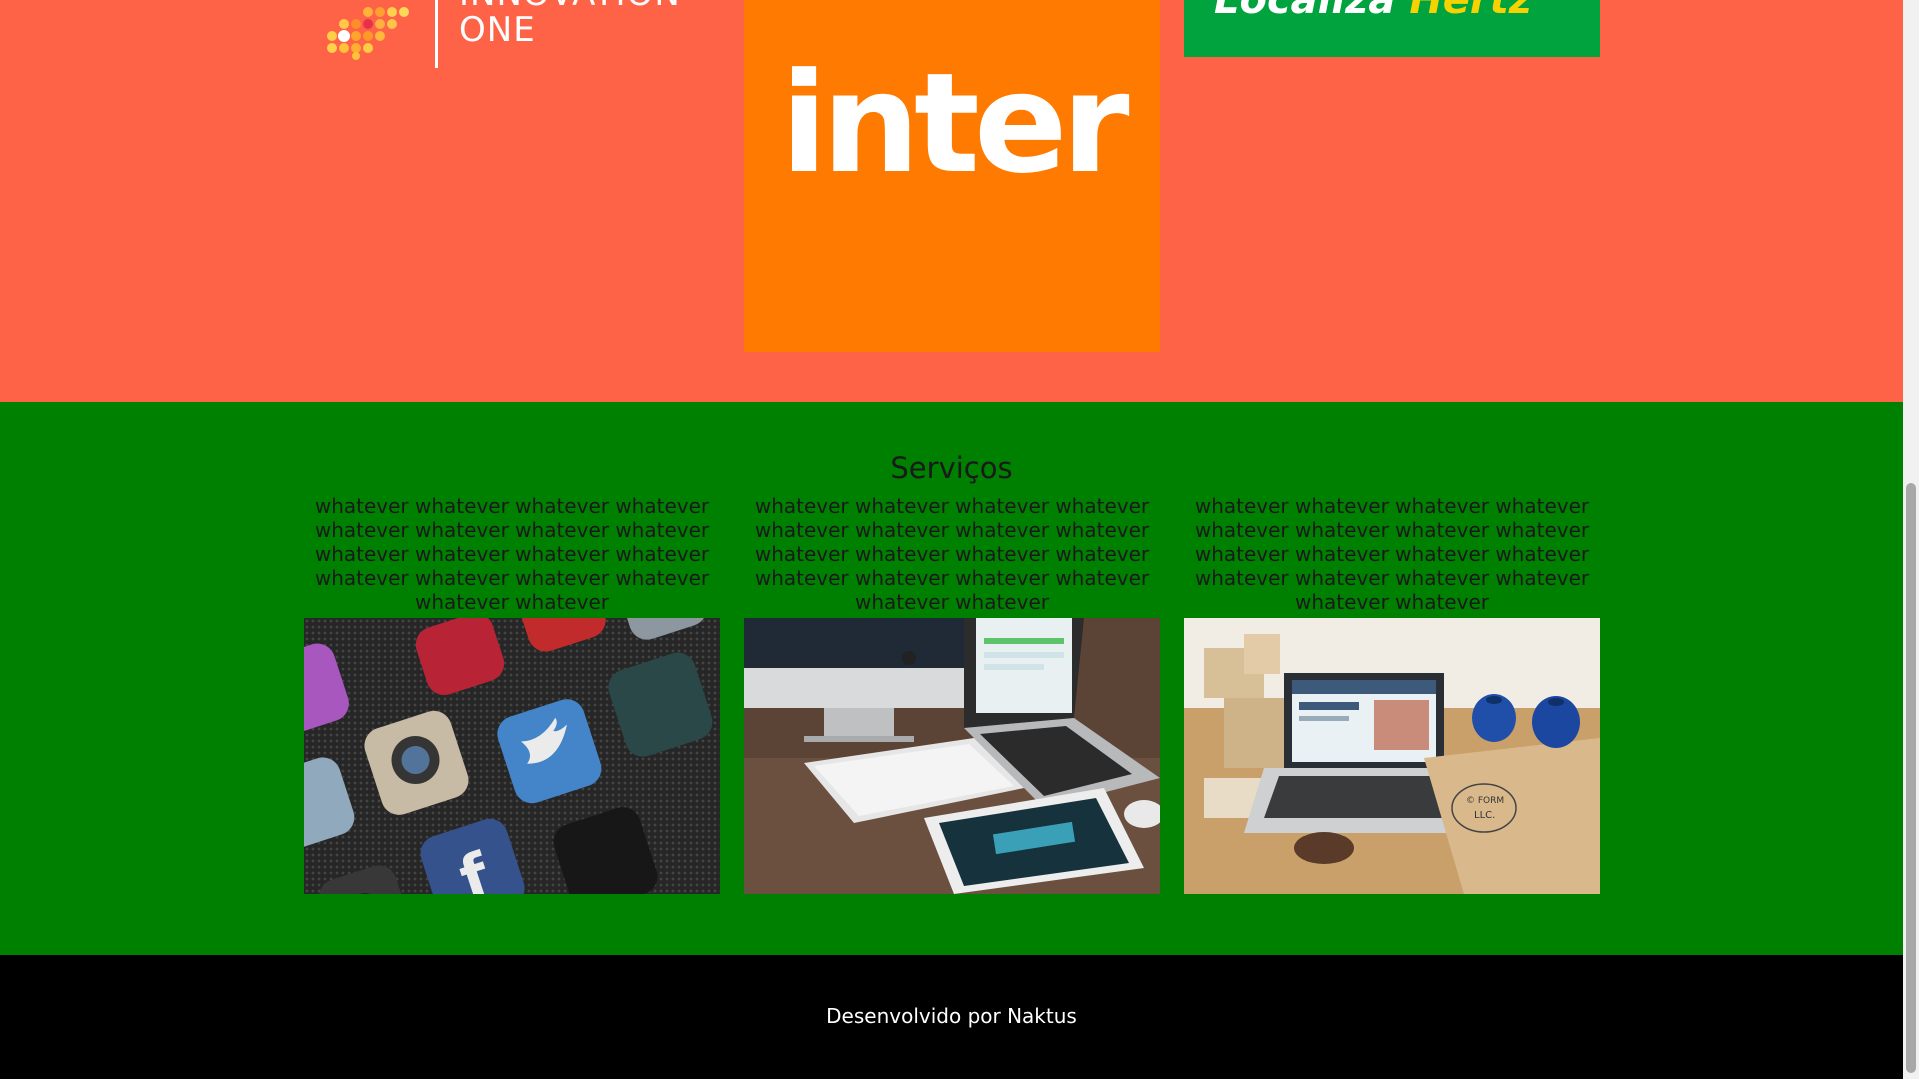 This screenshot has height=1079, width=1919. I want to click on services-title: Serviços, so click(951, 468).